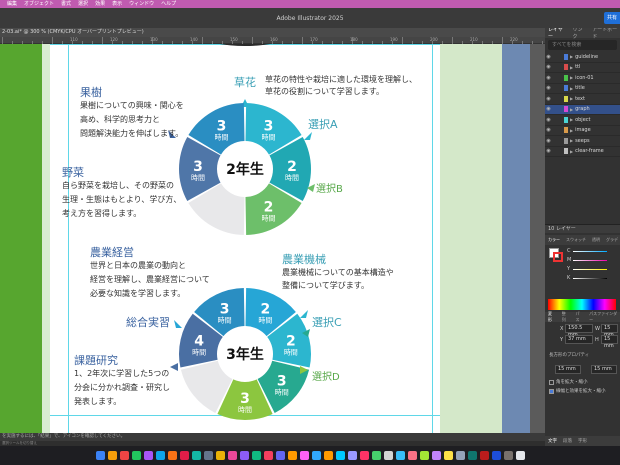 The width and height of the screenshot is (620, 465). I want to click on tab-transform: 変形, so click(552, 317).